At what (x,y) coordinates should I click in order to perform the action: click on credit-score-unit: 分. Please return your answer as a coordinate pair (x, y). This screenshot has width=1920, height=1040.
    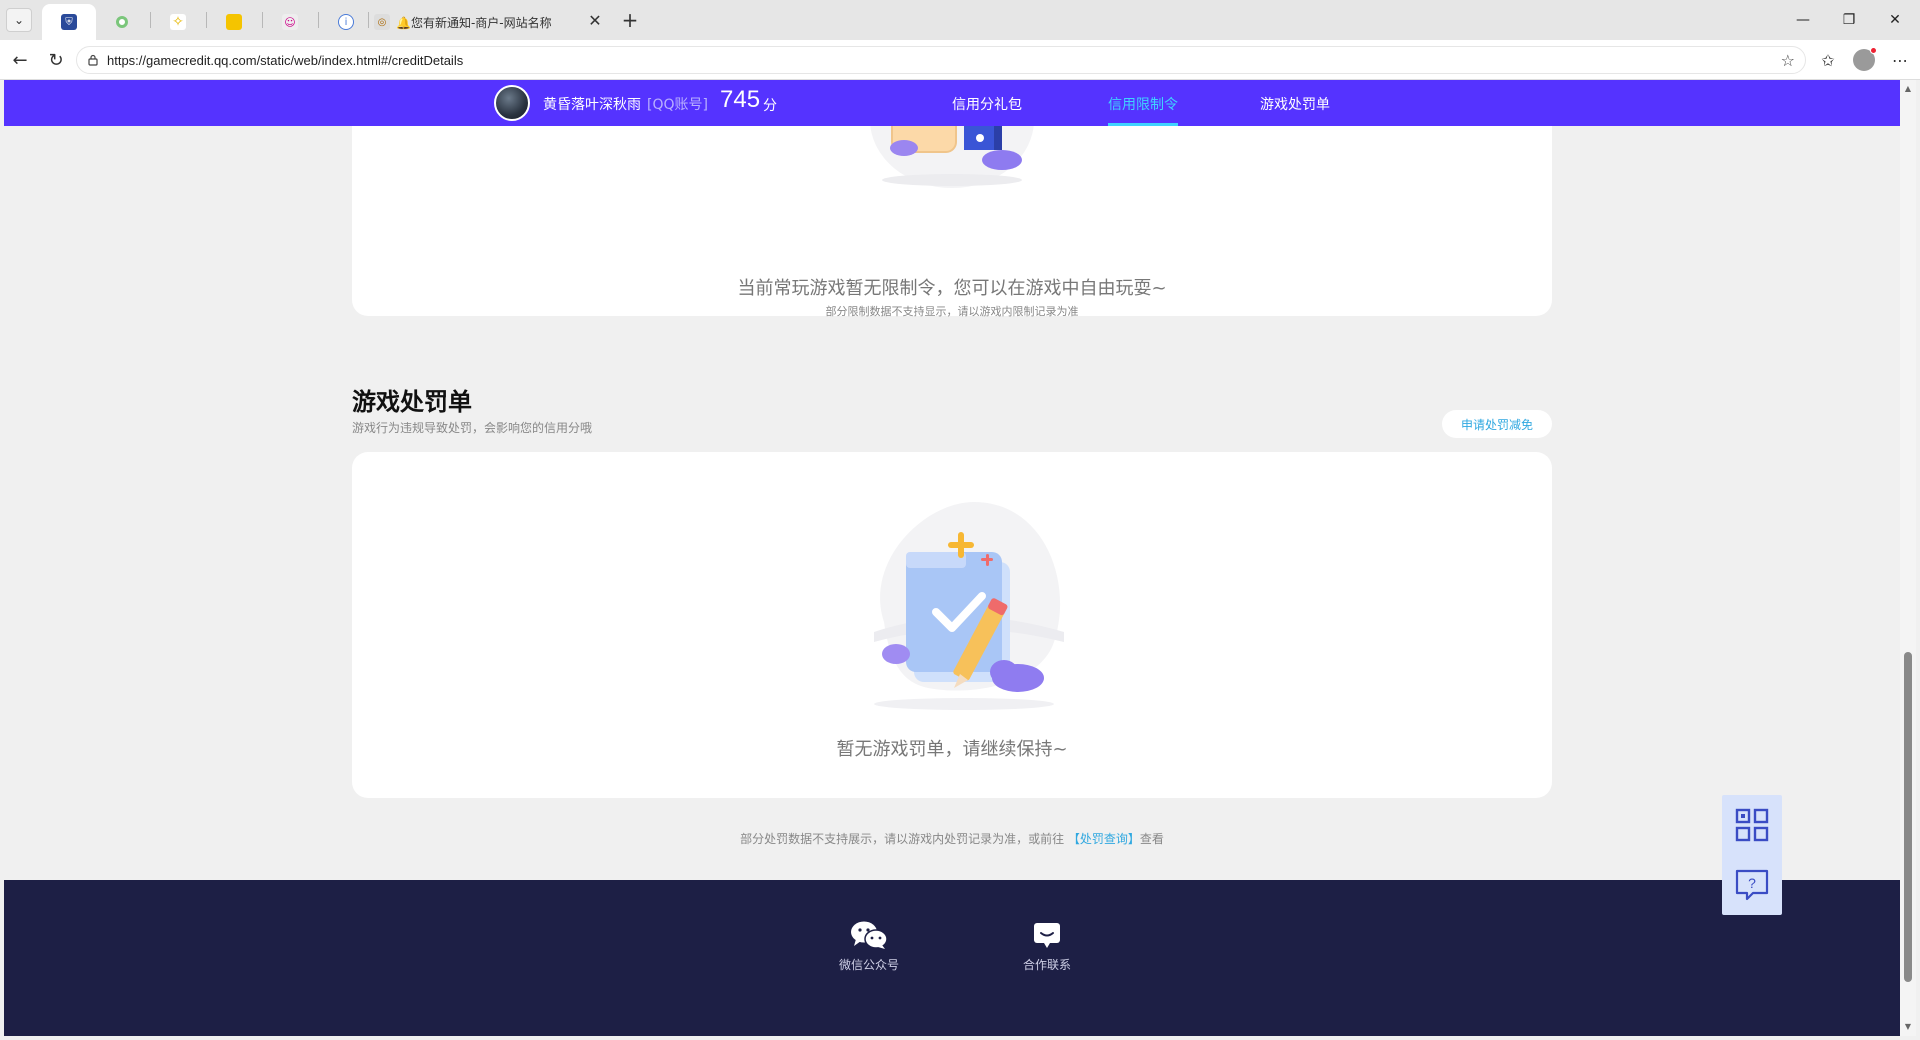
    Looking at the image, I should click on (770, 106).